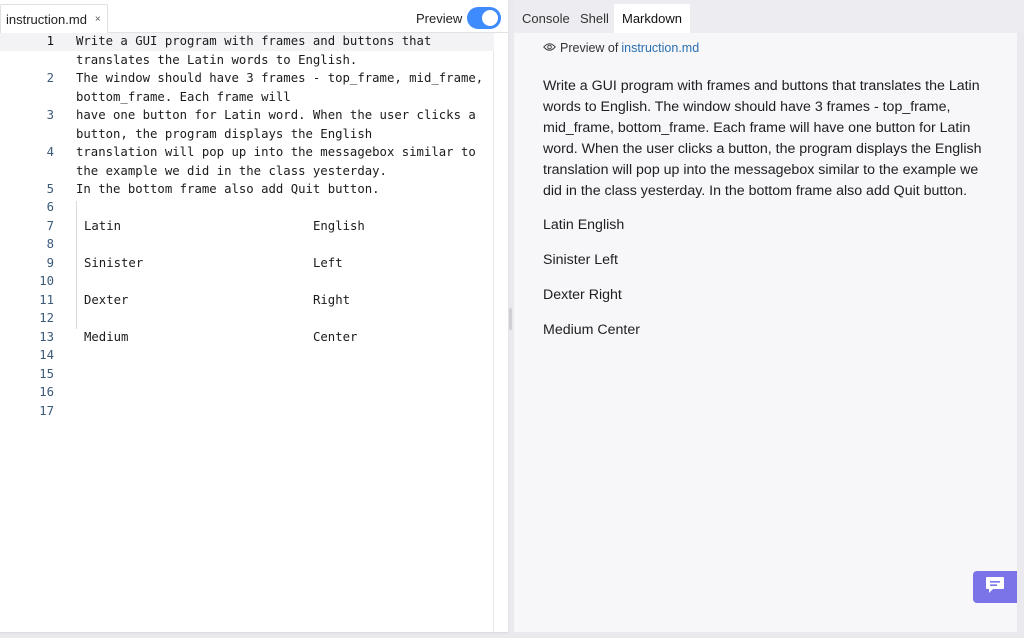  What do you see at coordinates (50, 41) in the screenshot?
I see `line-number: 1` at bounding box center [50, 41].